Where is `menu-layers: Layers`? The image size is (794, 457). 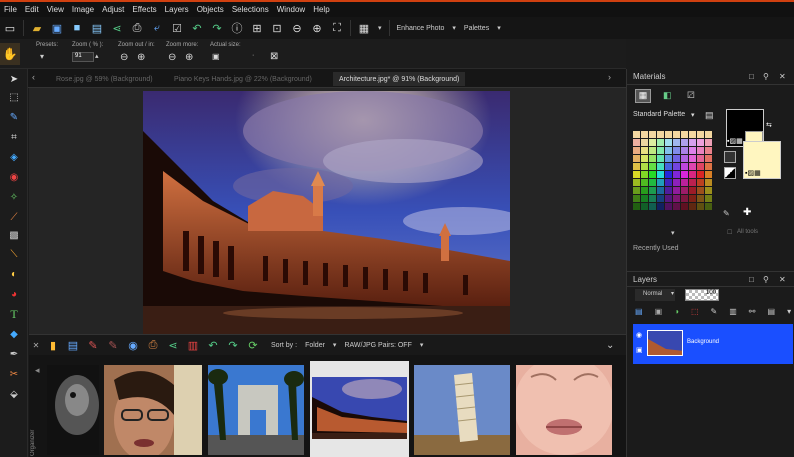
menu-layers: Layers is located at coordinates (177, 9).